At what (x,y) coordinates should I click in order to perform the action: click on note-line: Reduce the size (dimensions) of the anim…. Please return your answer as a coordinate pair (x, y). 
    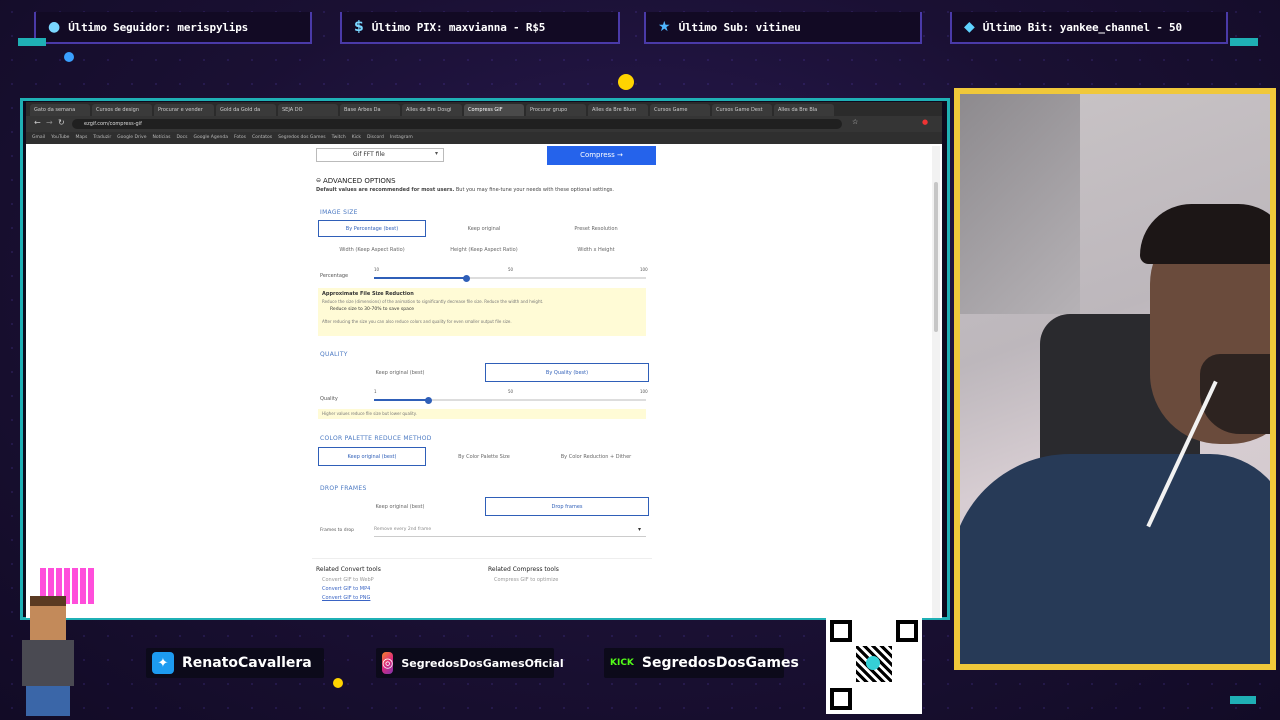
    Looking at the image, I should click on (433, 301).